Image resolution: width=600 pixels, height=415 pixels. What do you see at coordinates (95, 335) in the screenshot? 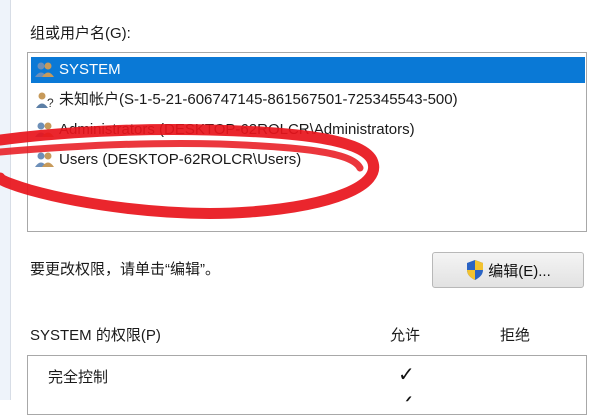
I see `permissions-label: SYSTEM 的权限(P)` at bounding box center [95, 335].